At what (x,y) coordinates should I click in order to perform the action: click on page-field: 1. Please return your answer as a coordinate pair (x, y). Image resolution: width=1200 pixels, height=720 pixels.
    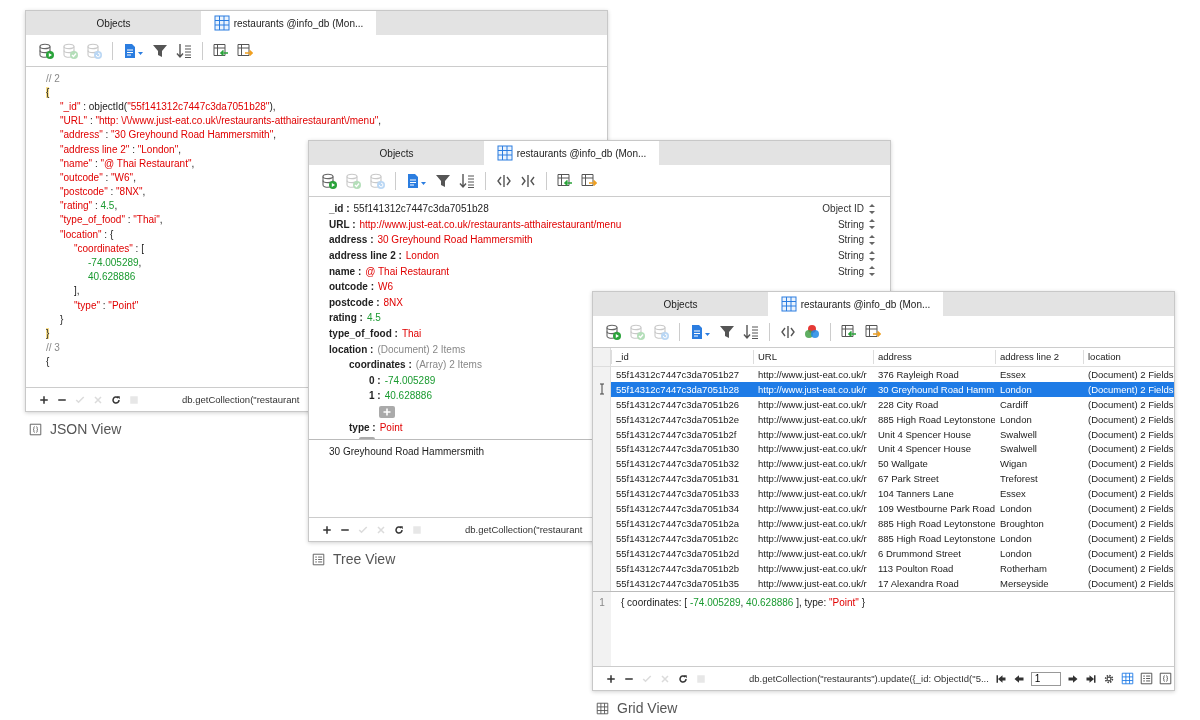
    Looking at the image, I should click on (1045, 678).